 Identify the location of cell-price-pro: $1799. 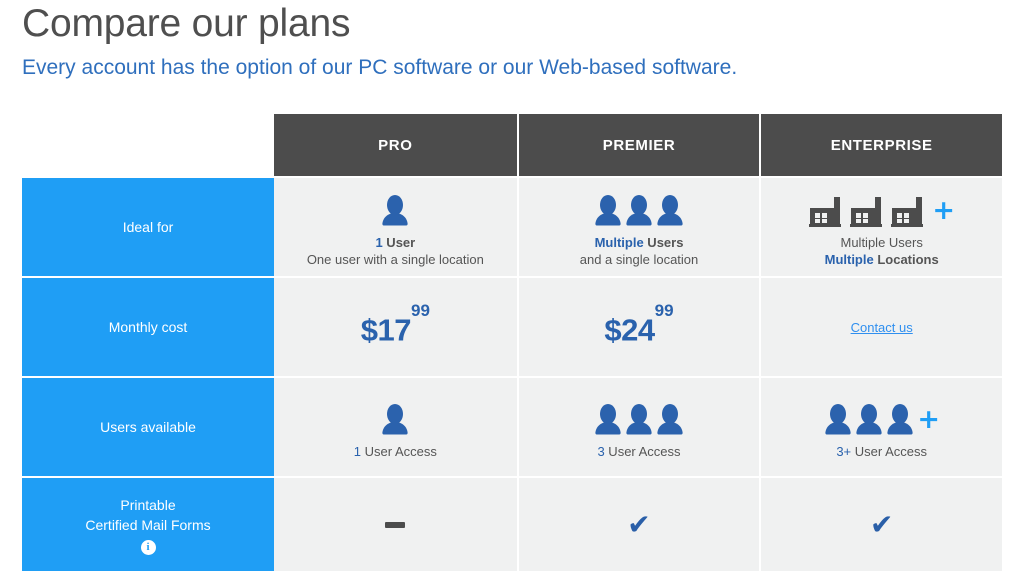
(395, 326).